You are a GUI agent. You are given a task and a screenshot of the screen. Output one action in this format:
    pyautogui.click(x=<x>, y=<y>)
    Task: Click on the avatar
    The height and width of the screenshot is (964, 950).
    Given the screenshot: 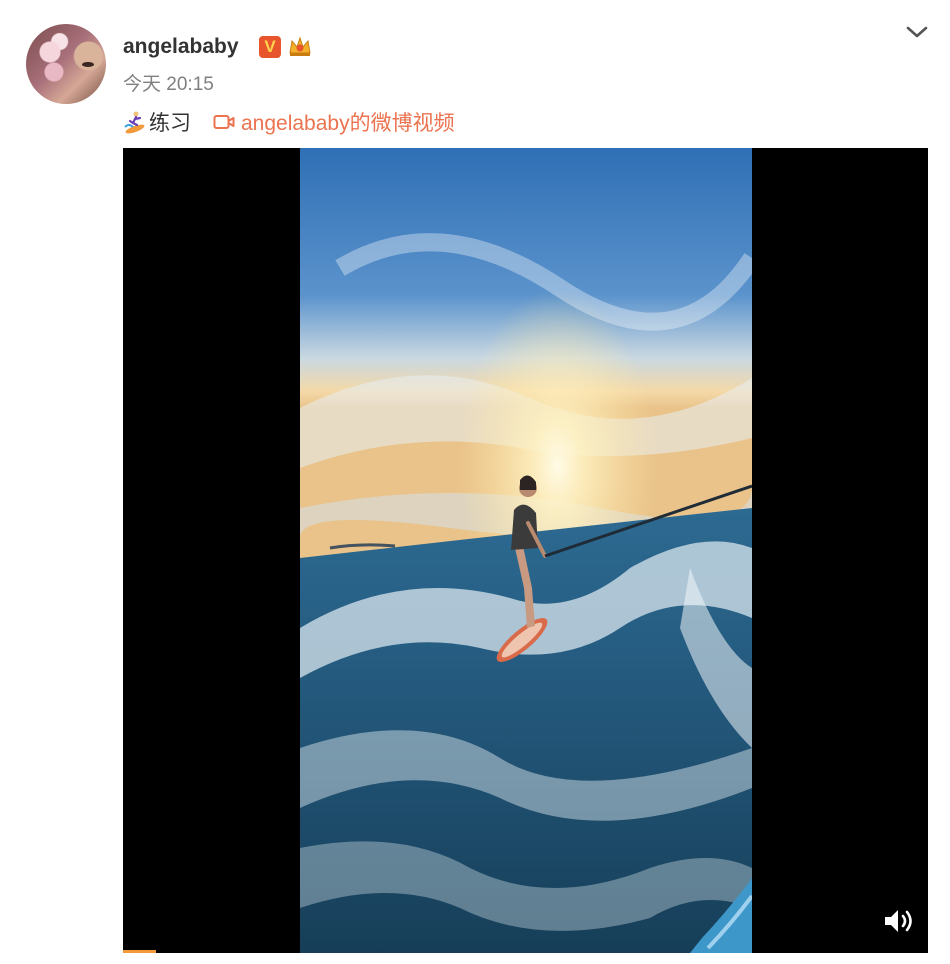 What is the action you would take?
    pyautogui.click(x=66, y=64)
    